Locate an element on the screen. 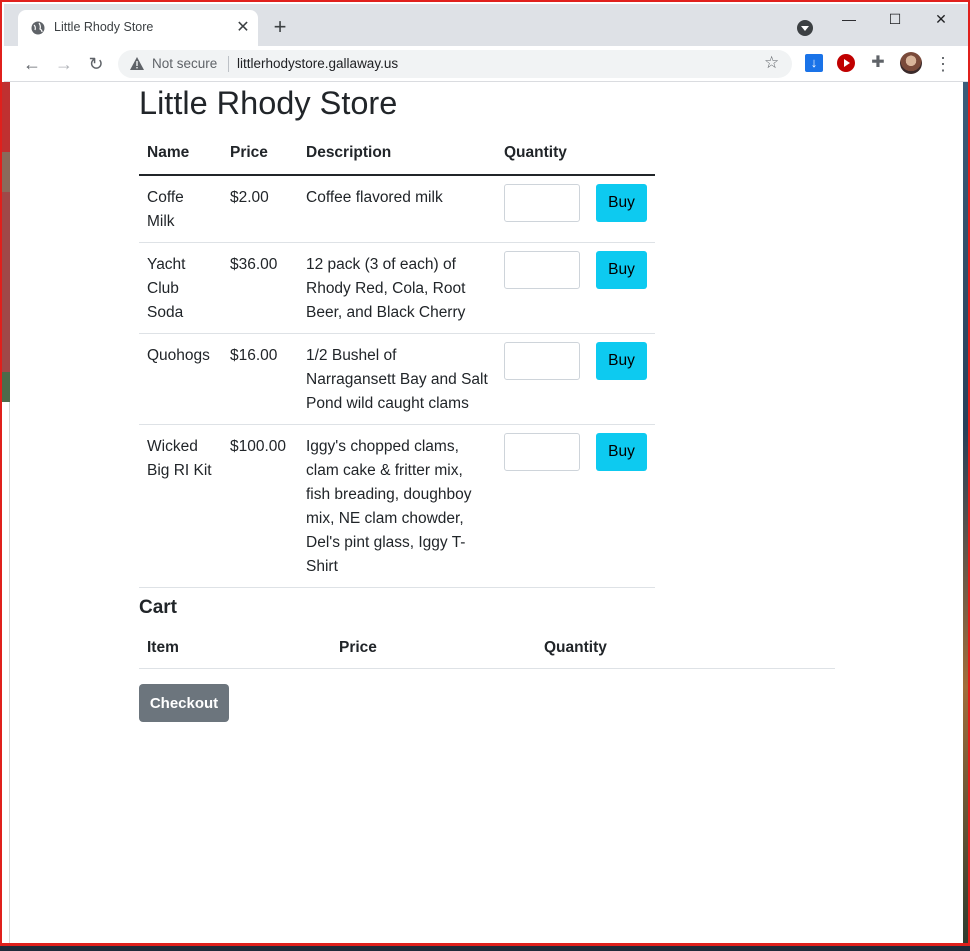  column-header-price: Price is located at coordinates (260, 157).